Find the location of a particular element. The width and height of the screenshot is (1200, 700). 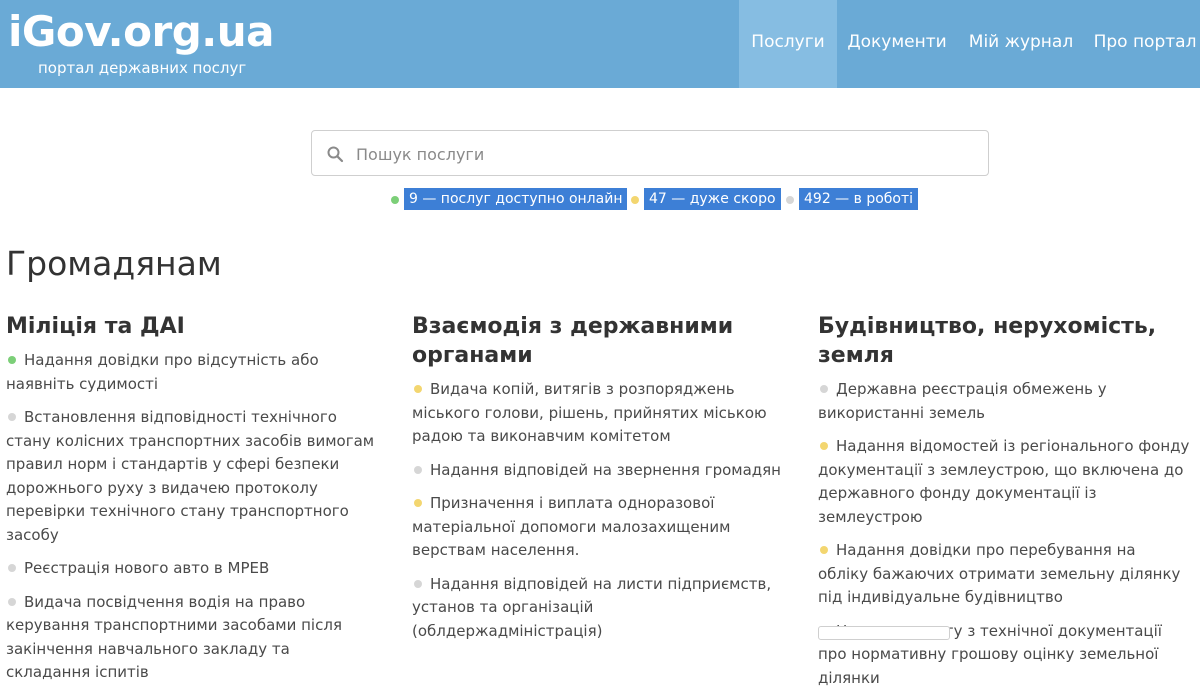

stat-in-progress: 492 — в роботі is located at coordinates (859, 199).